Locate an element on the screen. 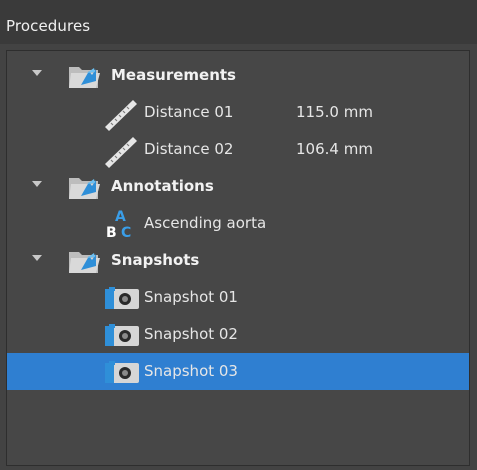  tree-item-snapshot-01: Snapshot 01 is located at coordinates (238, 297).